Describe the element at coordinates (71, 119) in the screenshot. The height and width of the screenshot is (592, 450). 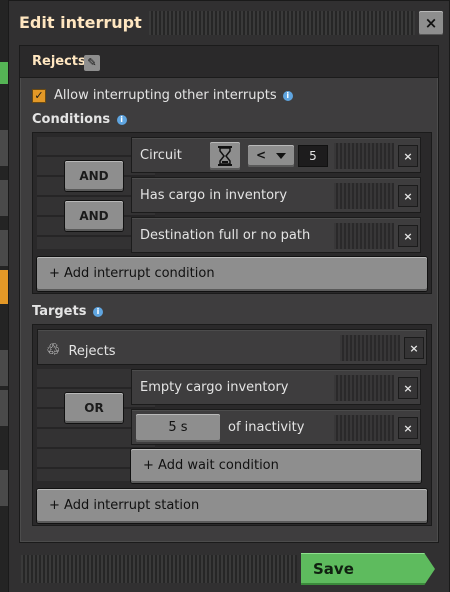
I see `conditions-heading: Conditions` at that location.